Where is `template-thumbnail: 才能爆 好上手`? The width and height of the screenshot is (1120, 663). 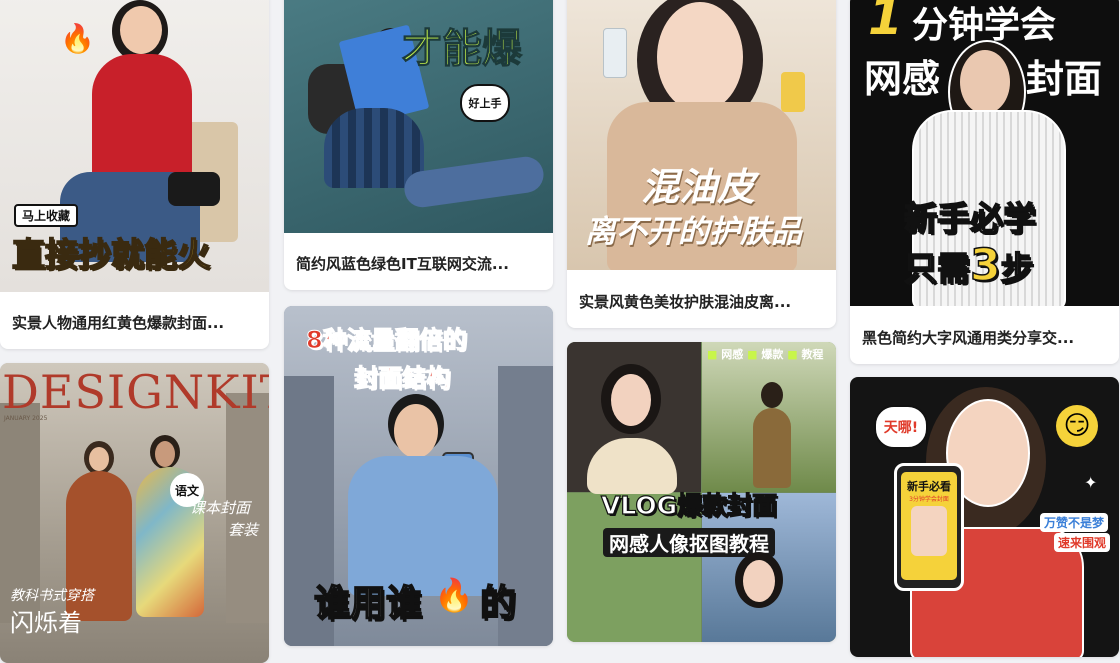 template-thumbnail: 才能爆 好上手 is located at coordinates (418, 116).